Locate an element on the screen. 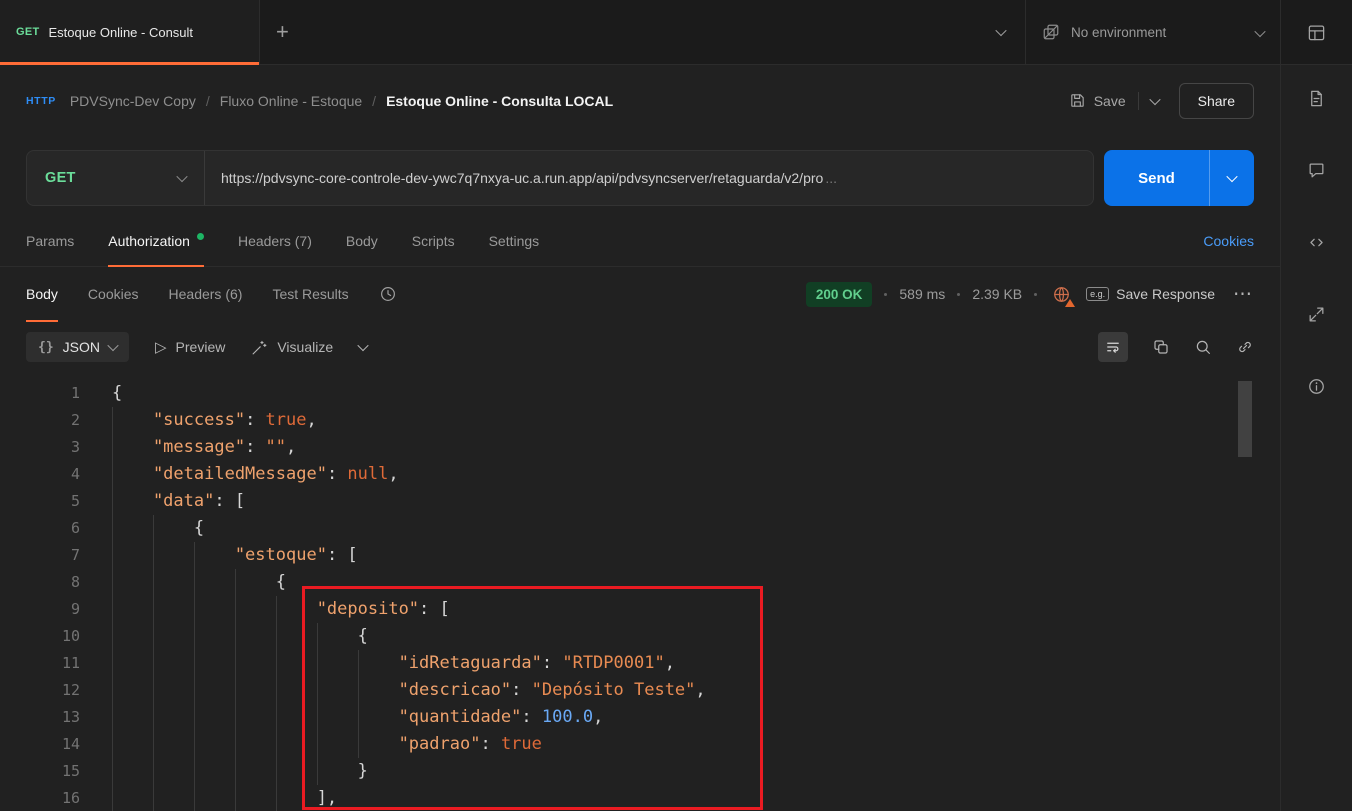 This screenshot has height=811, width=1352. copy-button is located at coordinates (1161, 347).